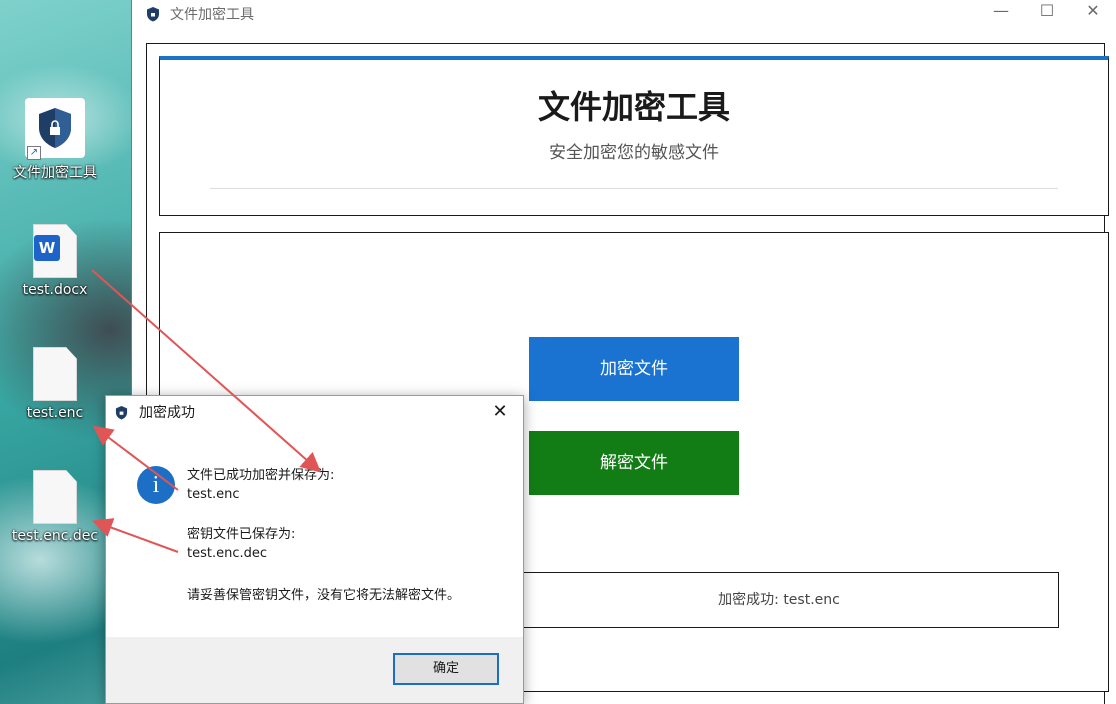 The image size is (1116, 704). I want to click on desktop-icon-app: ↗ 文件加密工具, so click(55, 140).